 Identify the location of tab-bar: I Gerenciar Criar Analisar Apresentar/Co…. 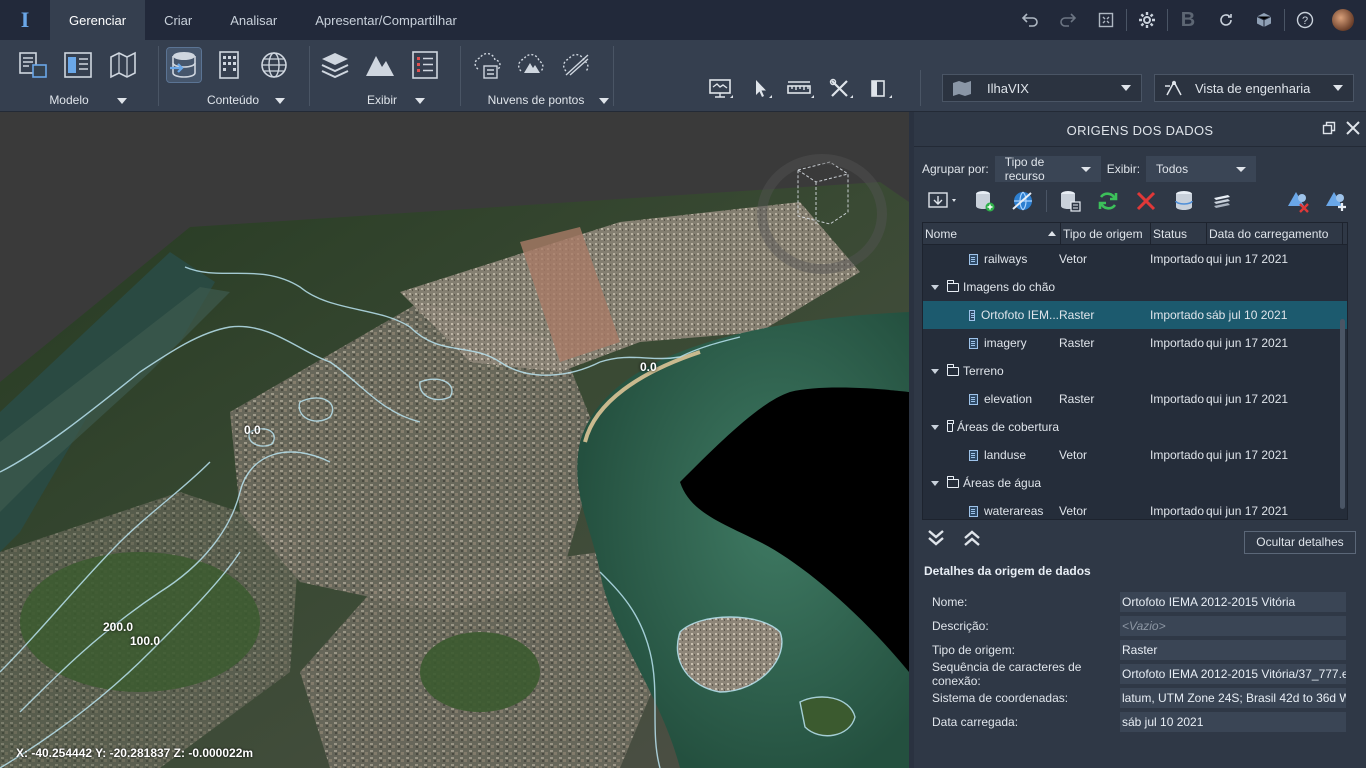
(683, 20).